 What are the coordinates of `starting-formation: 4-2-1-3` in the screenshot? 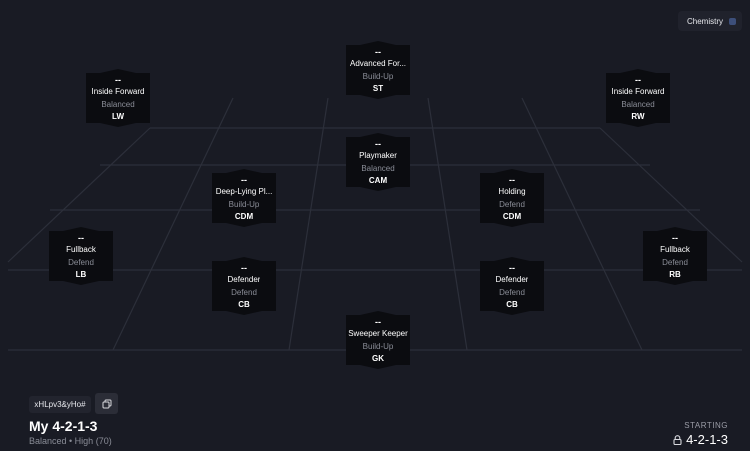 It's located at (700, 439).